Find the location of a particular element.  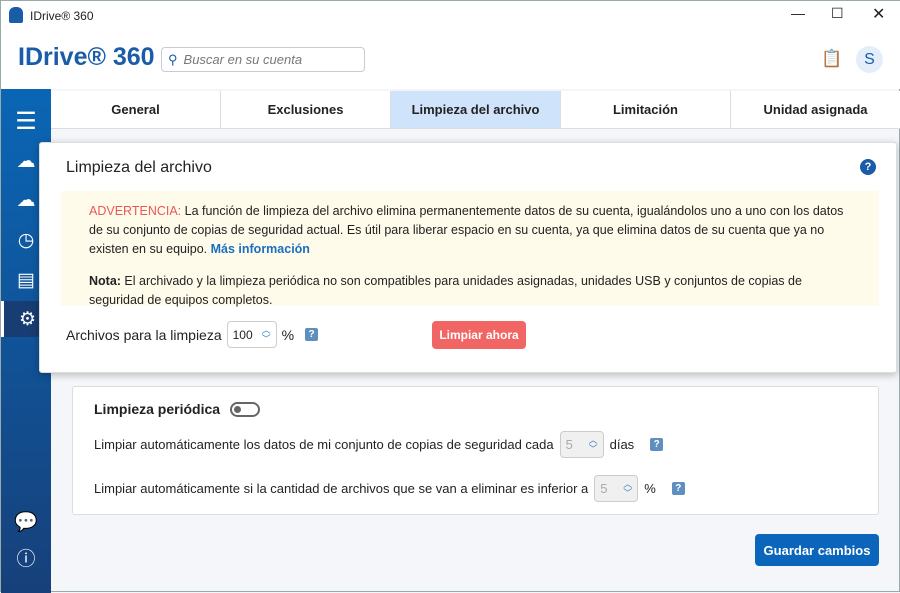

close-button: ✕ is located at coordinates (878, 14).